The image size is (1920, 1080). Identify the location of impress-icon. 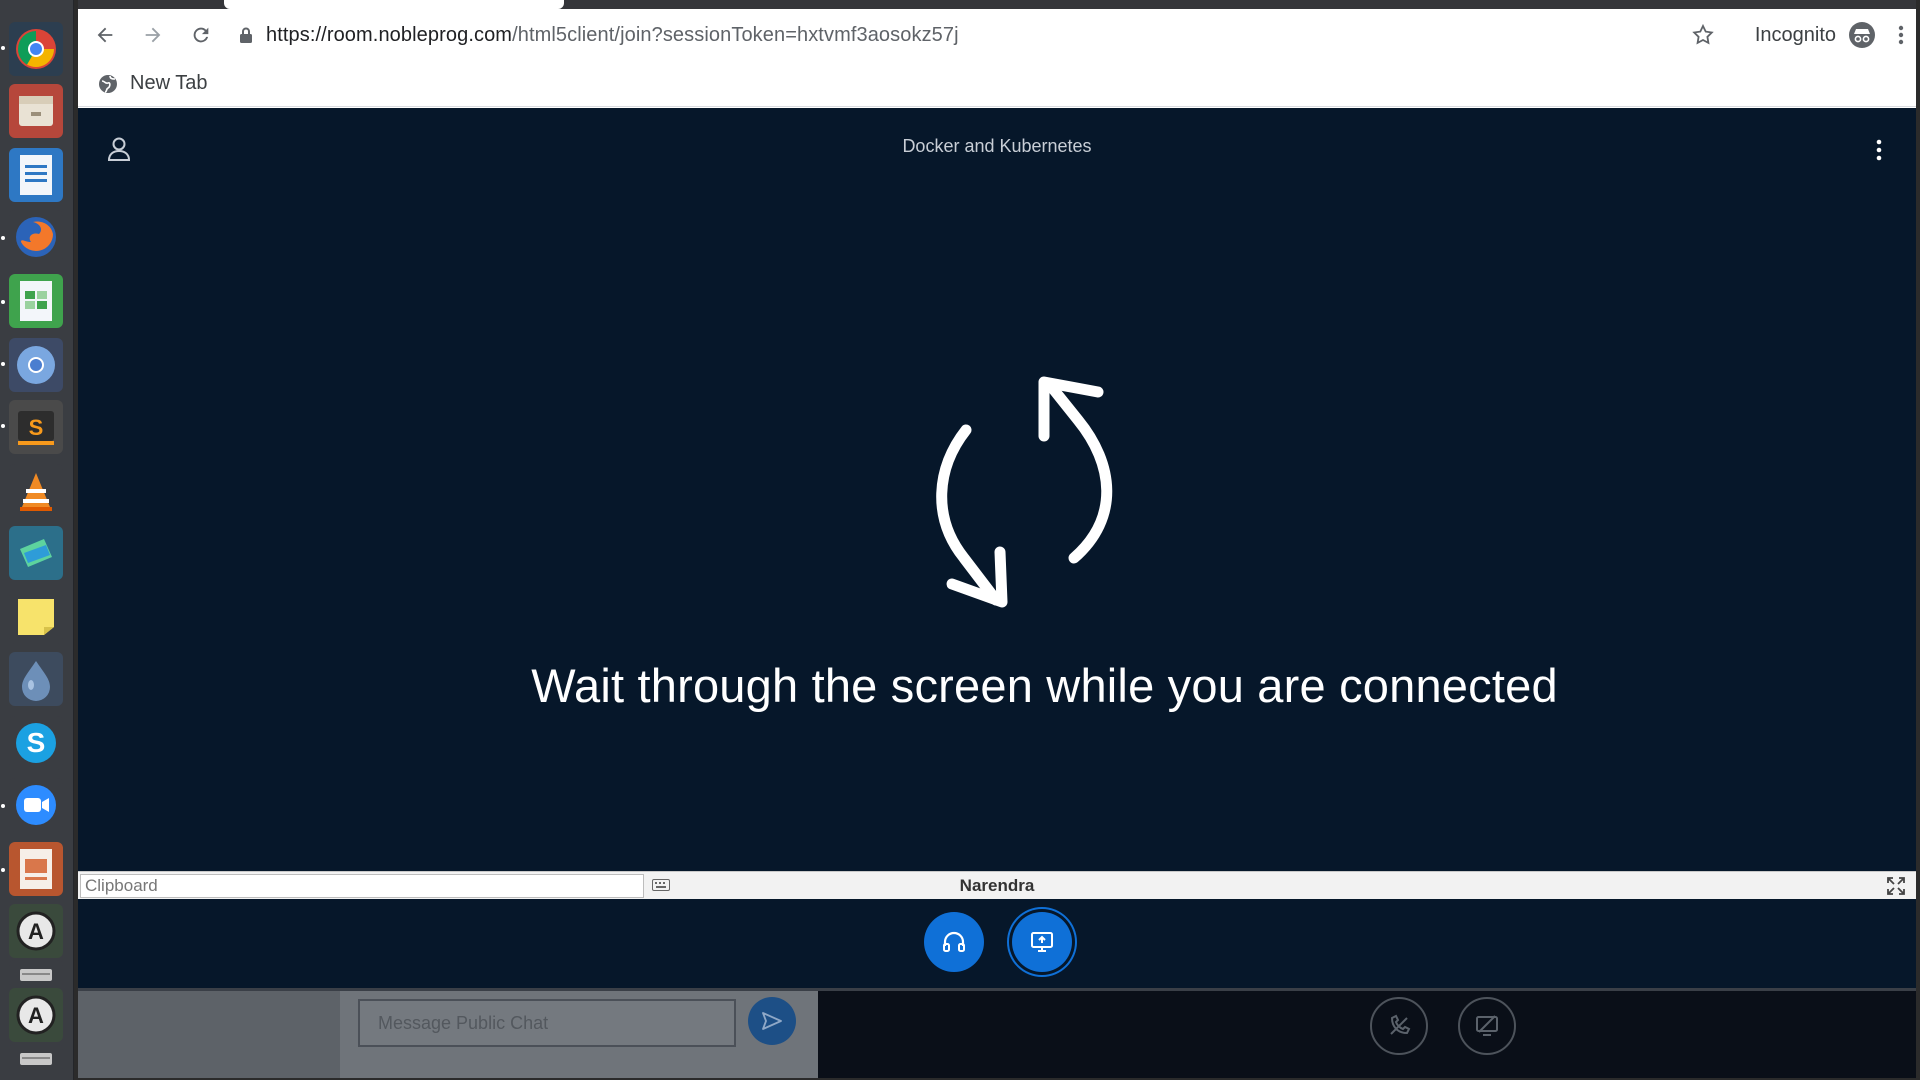
(36, 869).